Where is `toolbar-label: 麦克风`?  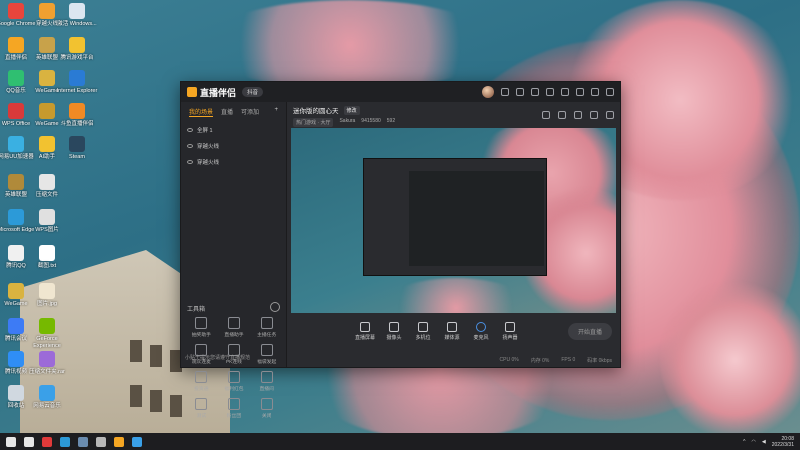 toolbar-label: 麦克风 is located at coordinates (481, 337).